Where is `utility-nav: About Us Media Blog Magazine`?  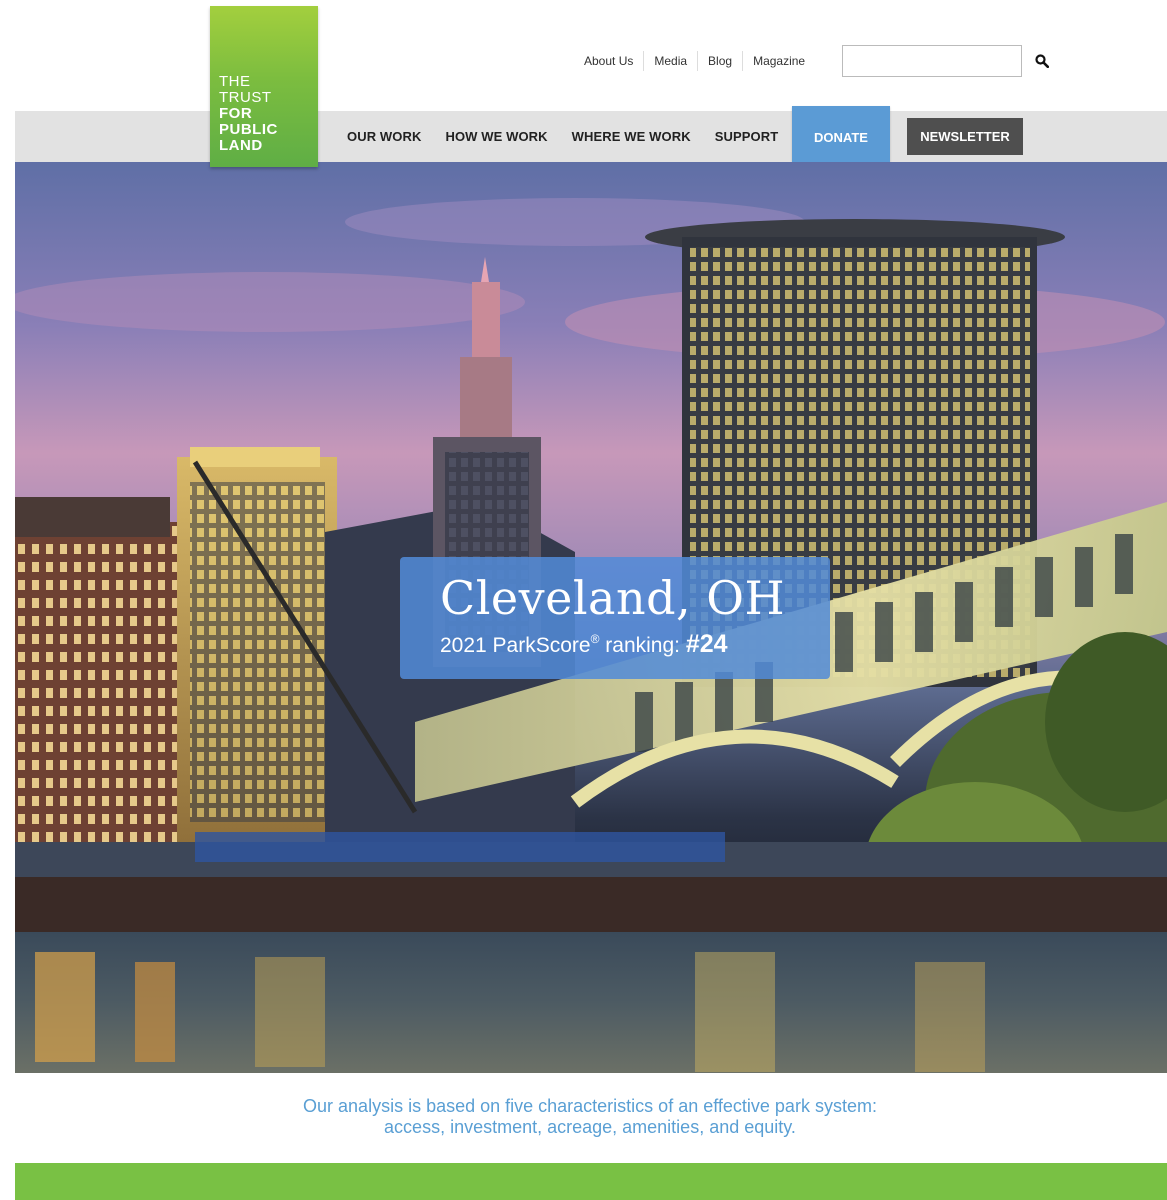 utility-nav: About Us Media Blog Magazine is located at coordinates (694, 61).